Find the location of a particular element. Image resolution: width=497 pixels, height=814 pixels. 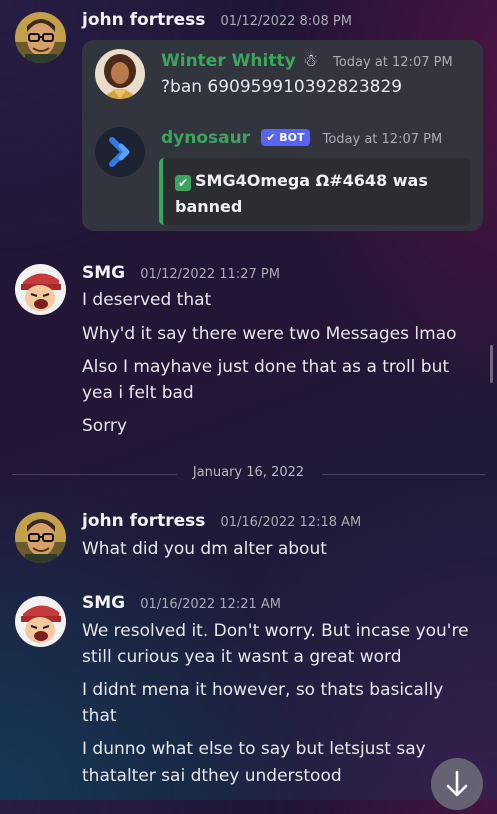

message-text: Sorry is located at coordinates (104, 426).